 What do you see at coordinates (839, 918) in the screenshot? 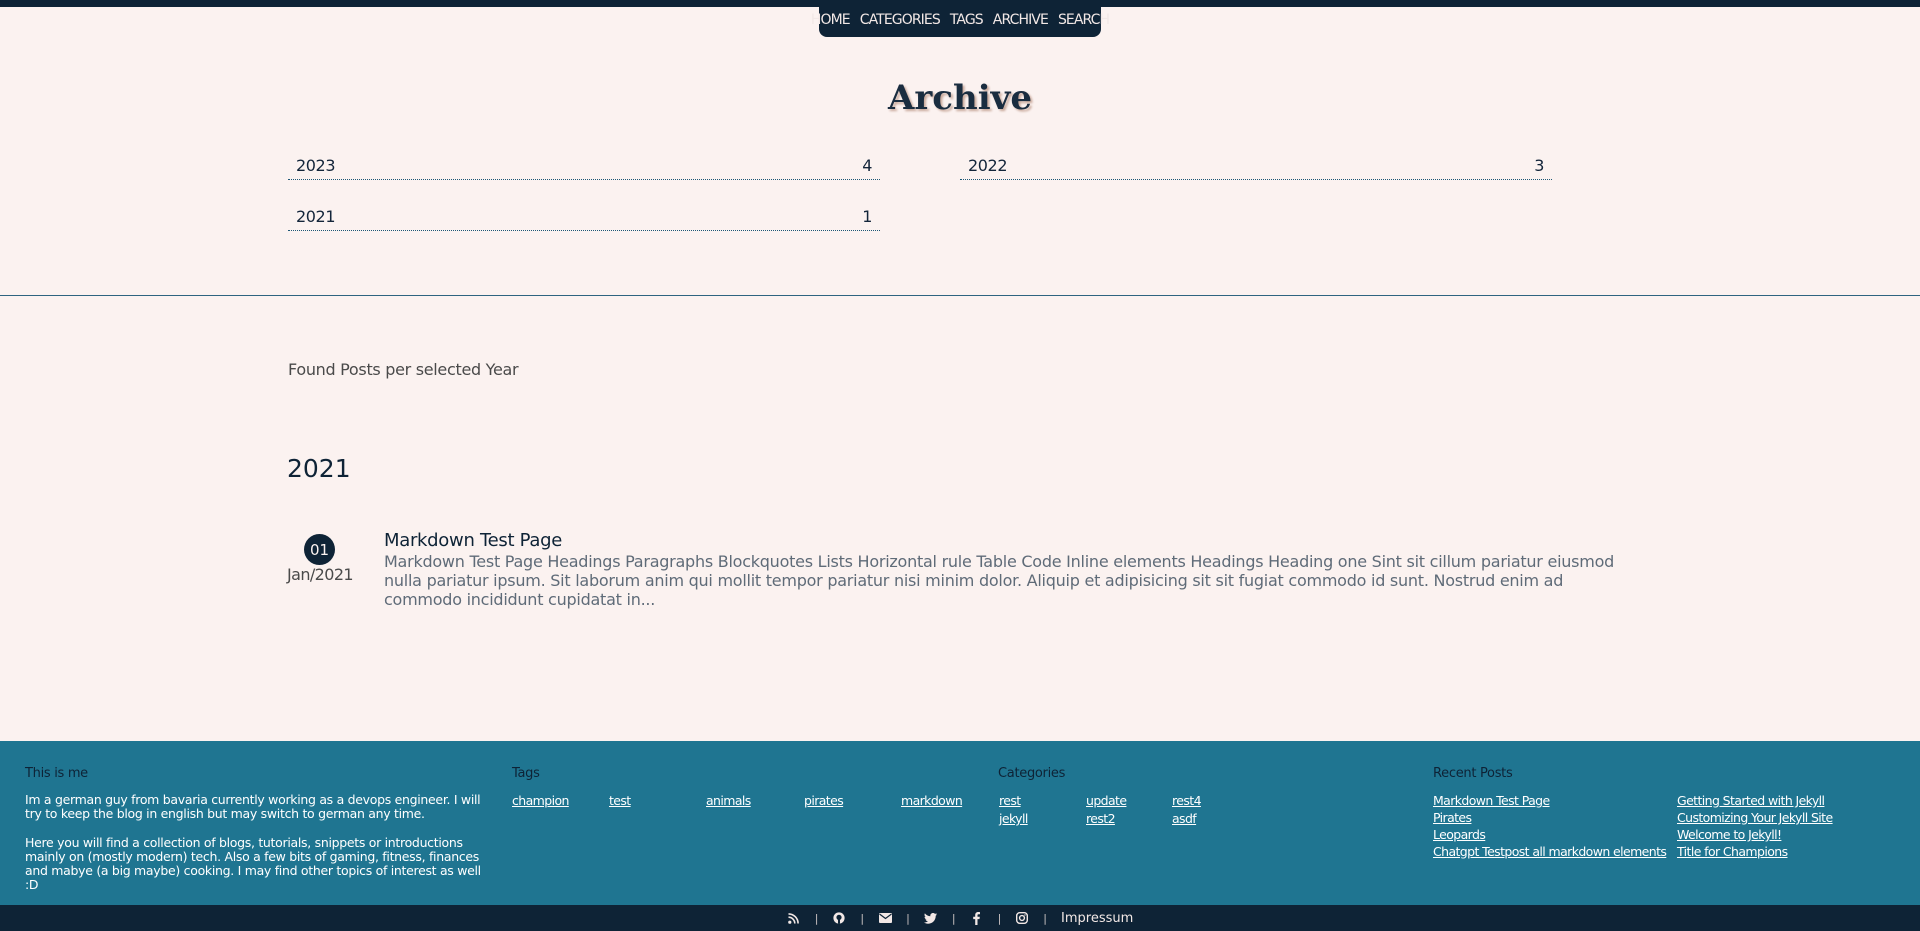
I see `github-icon` at bounding box center [839, 918].